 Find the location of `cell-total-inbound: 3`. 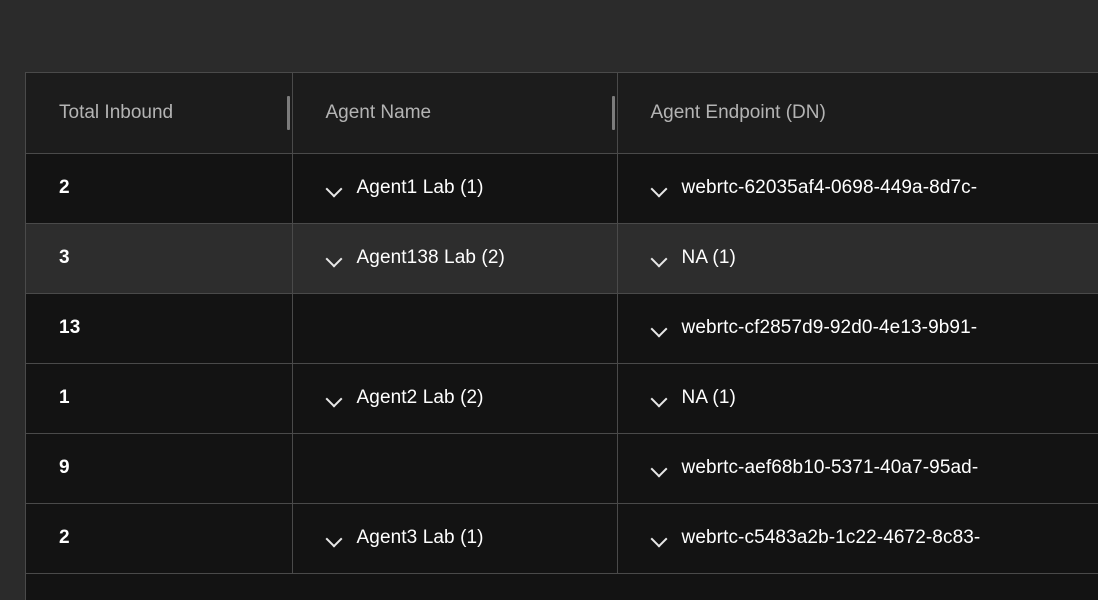

cell-total-inbound: 3 is located at coordinates (159, 258).